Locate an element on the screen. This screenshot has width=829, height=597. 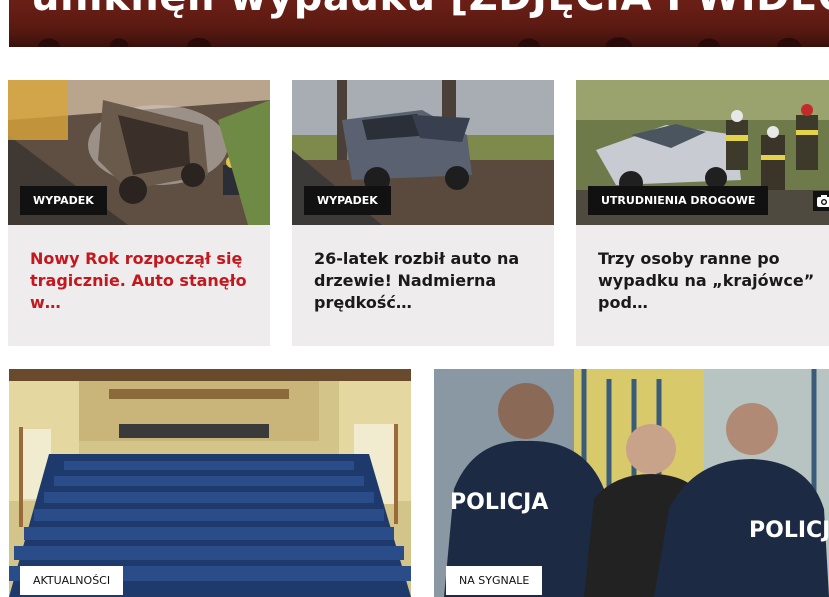
hero-title: uniknęli wypadku [ZDJĘCIA I WIDEO] is located at coordinates (430, 10).